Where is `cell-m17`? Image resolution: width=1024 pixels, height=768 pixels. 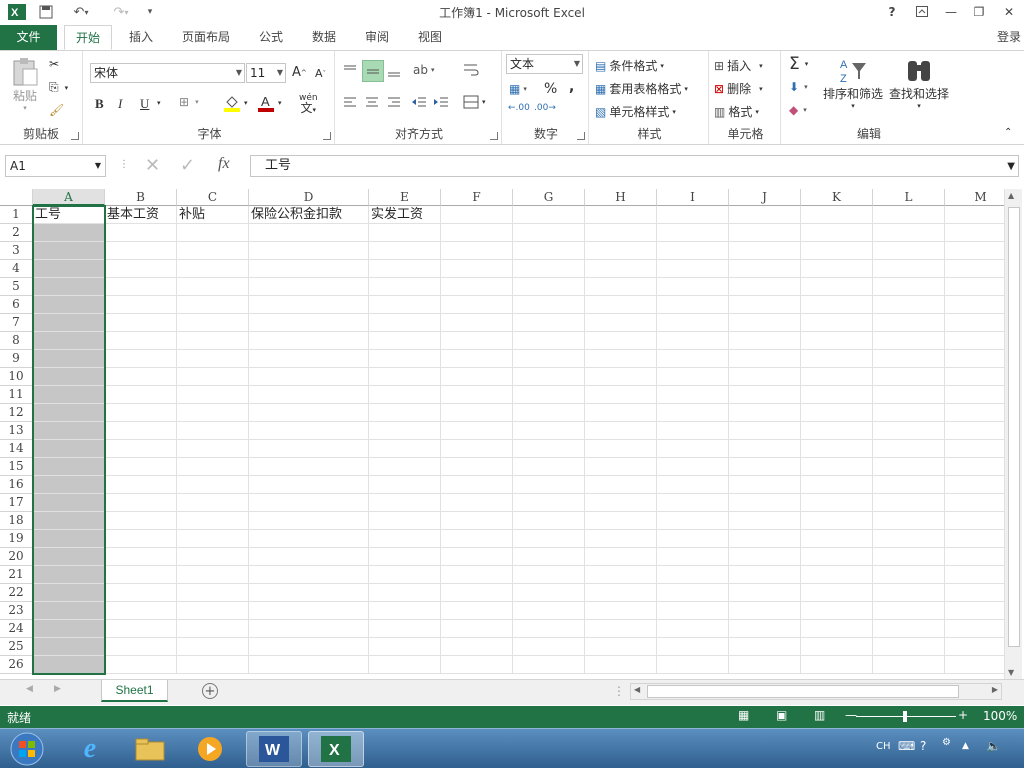 cell-m17 is located at coordinates (974, 503).